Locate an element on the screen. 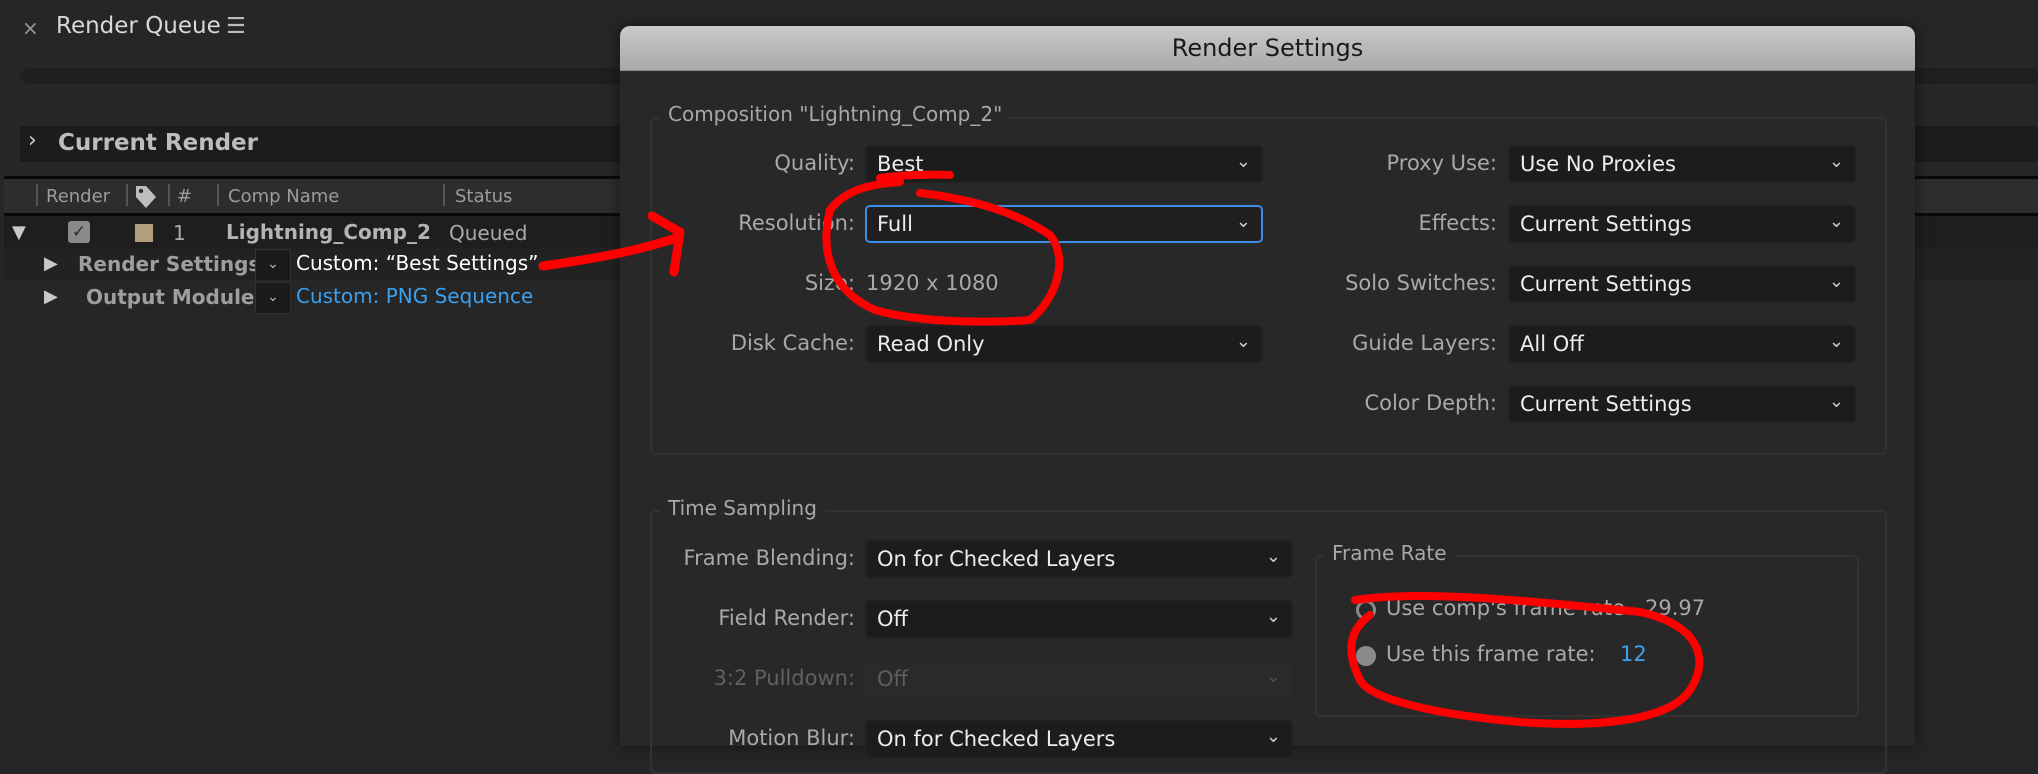 This screenshot has width=2038, height=774. frame-blending-label: Frame Blending: is located at coordinates (769, 558).